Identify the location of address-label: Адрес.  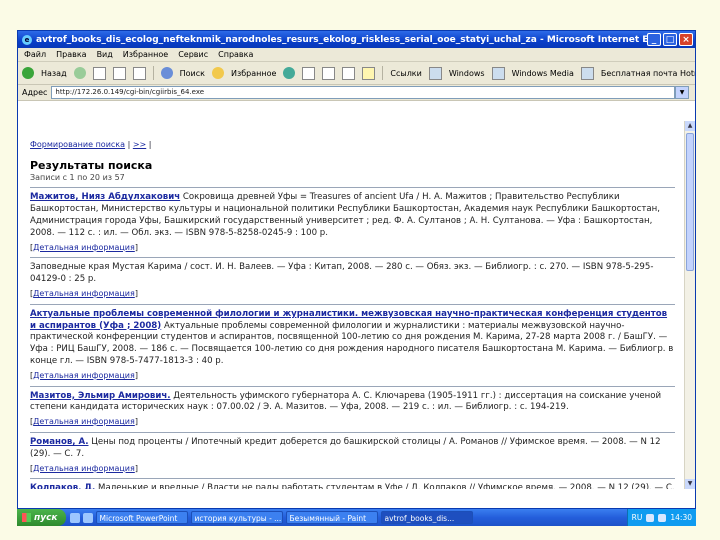
(35, 92).